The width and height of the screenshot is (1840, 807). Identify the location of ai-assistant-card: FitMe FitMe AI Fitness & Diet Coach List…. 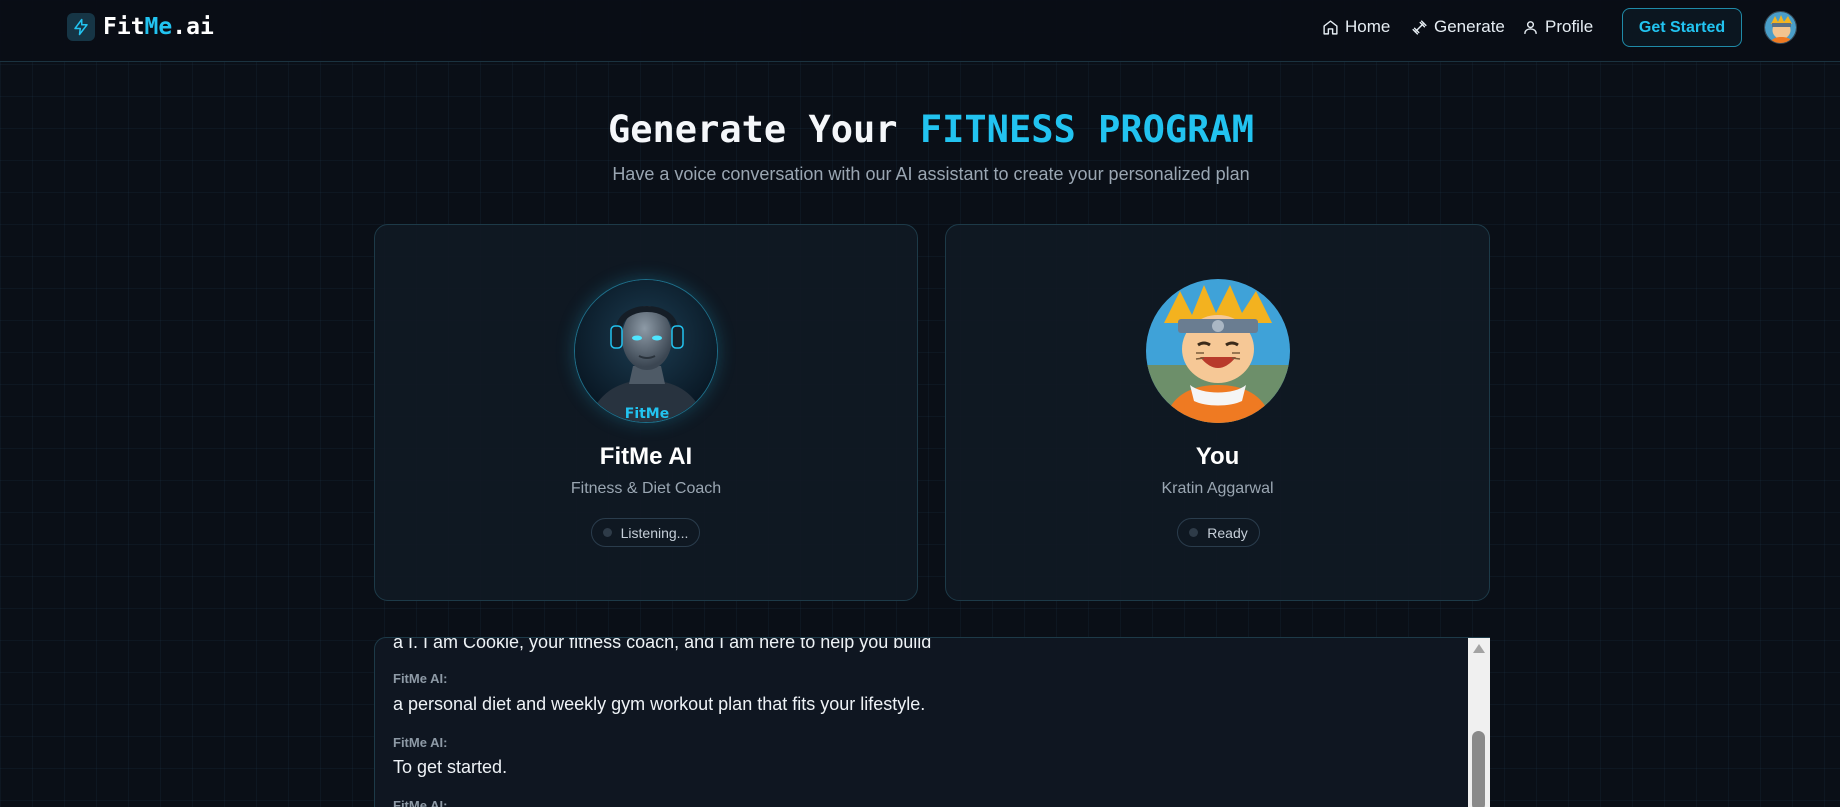
(646, 412).